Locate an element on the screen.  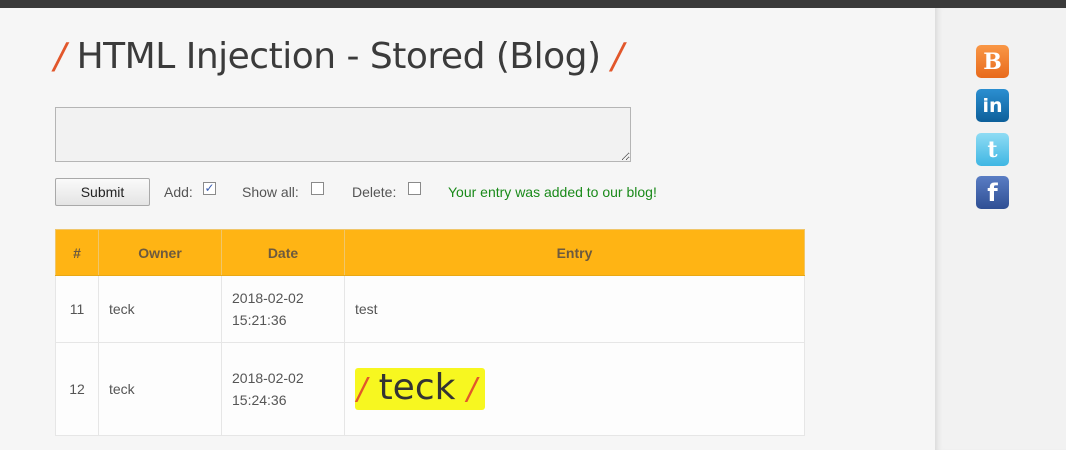
show-all-label: Show all: is located at coordinates (270, 192).